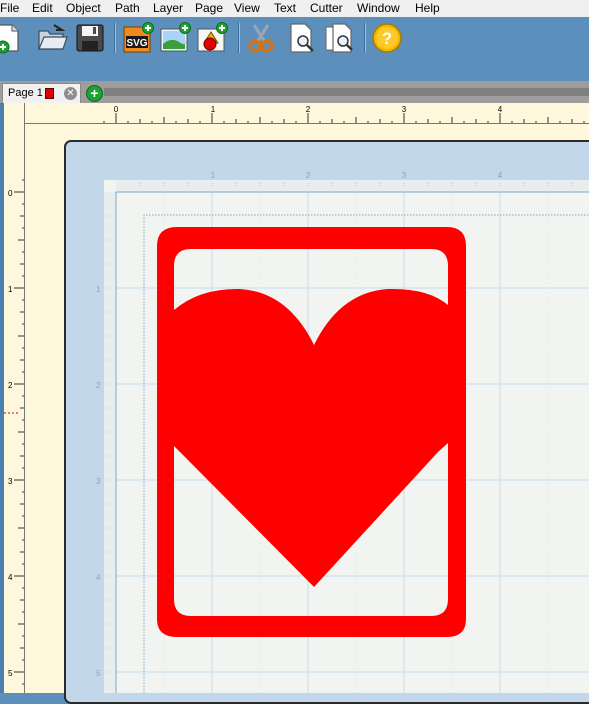  What do you see at coordinates (98, 385) in the screenshot?
I see `mat-left-label: 2` at bounding box center [98, 385].